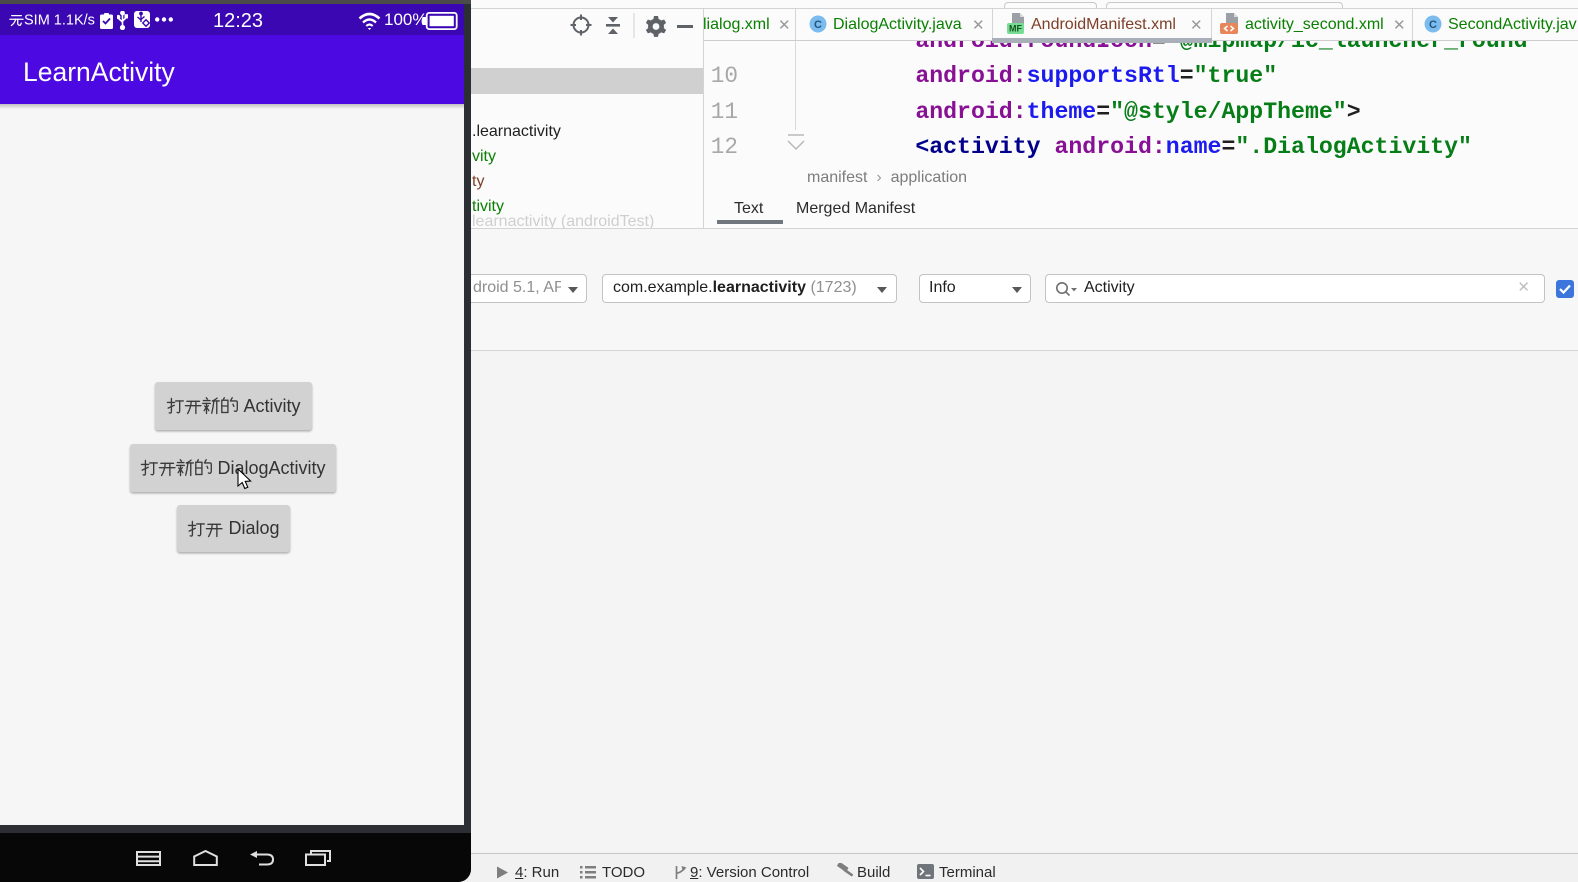 Image resolution: width=1578 pixels, height=882 pixels. What do you see at coordinates (1015, 29) in the screenshot?
I see `svg-text: MF` at bounding box center [1015, 29].